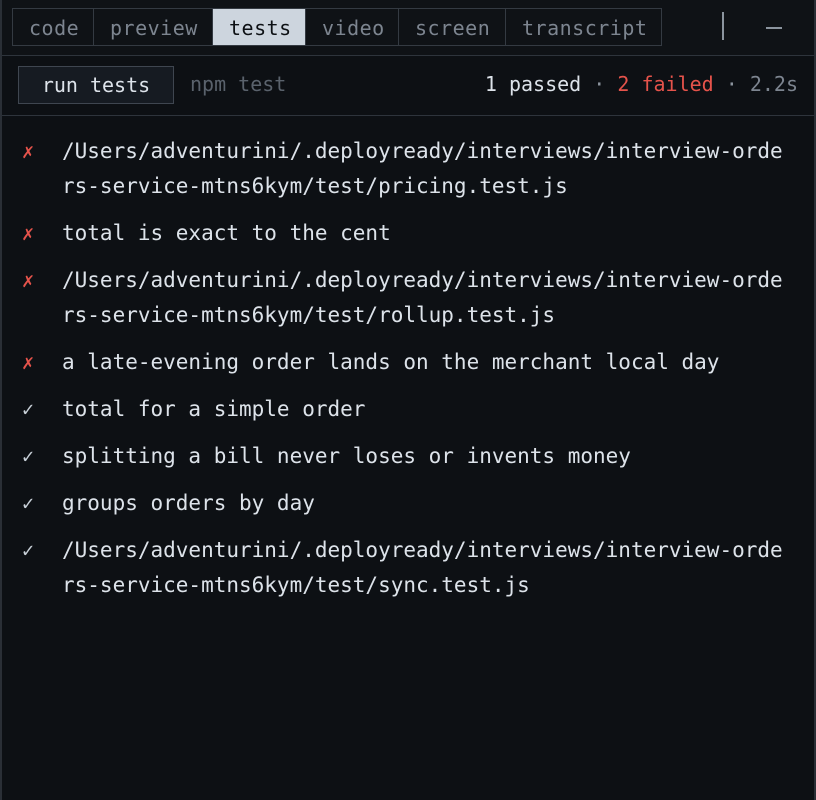 Image resolution: width=816 pixels, height=800 pixels. I want to click on tab-code: code, so click(53, 27).